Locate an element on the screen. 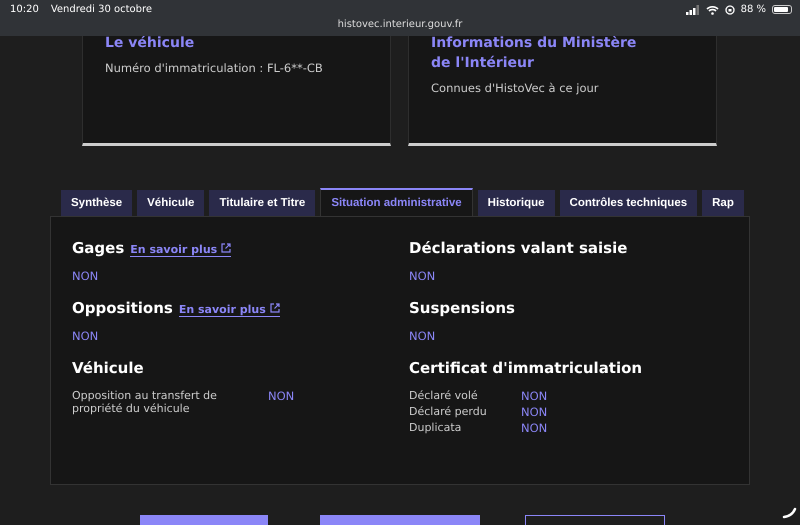 The image size is (800, 525). tab: Situation administrative is located at coordinates (396, 202).